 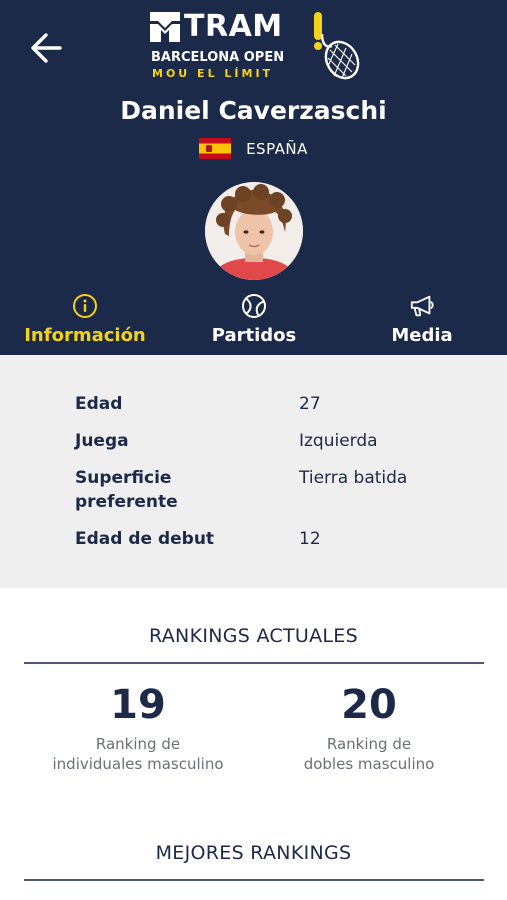 I want to click on back-button, so click(x=46, y=48).